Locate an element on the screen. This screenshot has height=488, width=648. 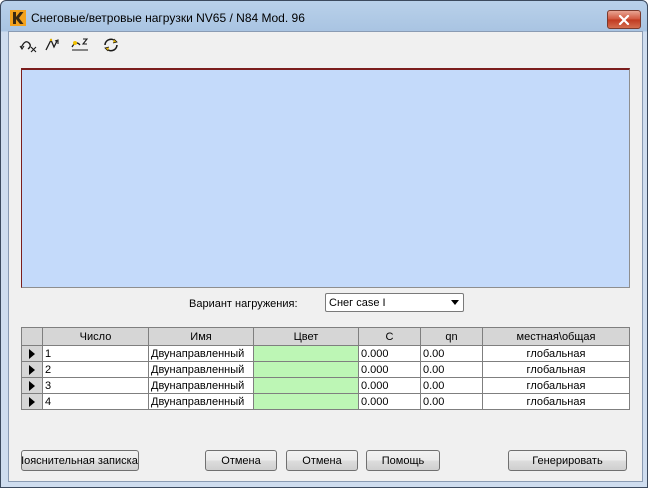
toolbar is located at coordinates (325, 45).